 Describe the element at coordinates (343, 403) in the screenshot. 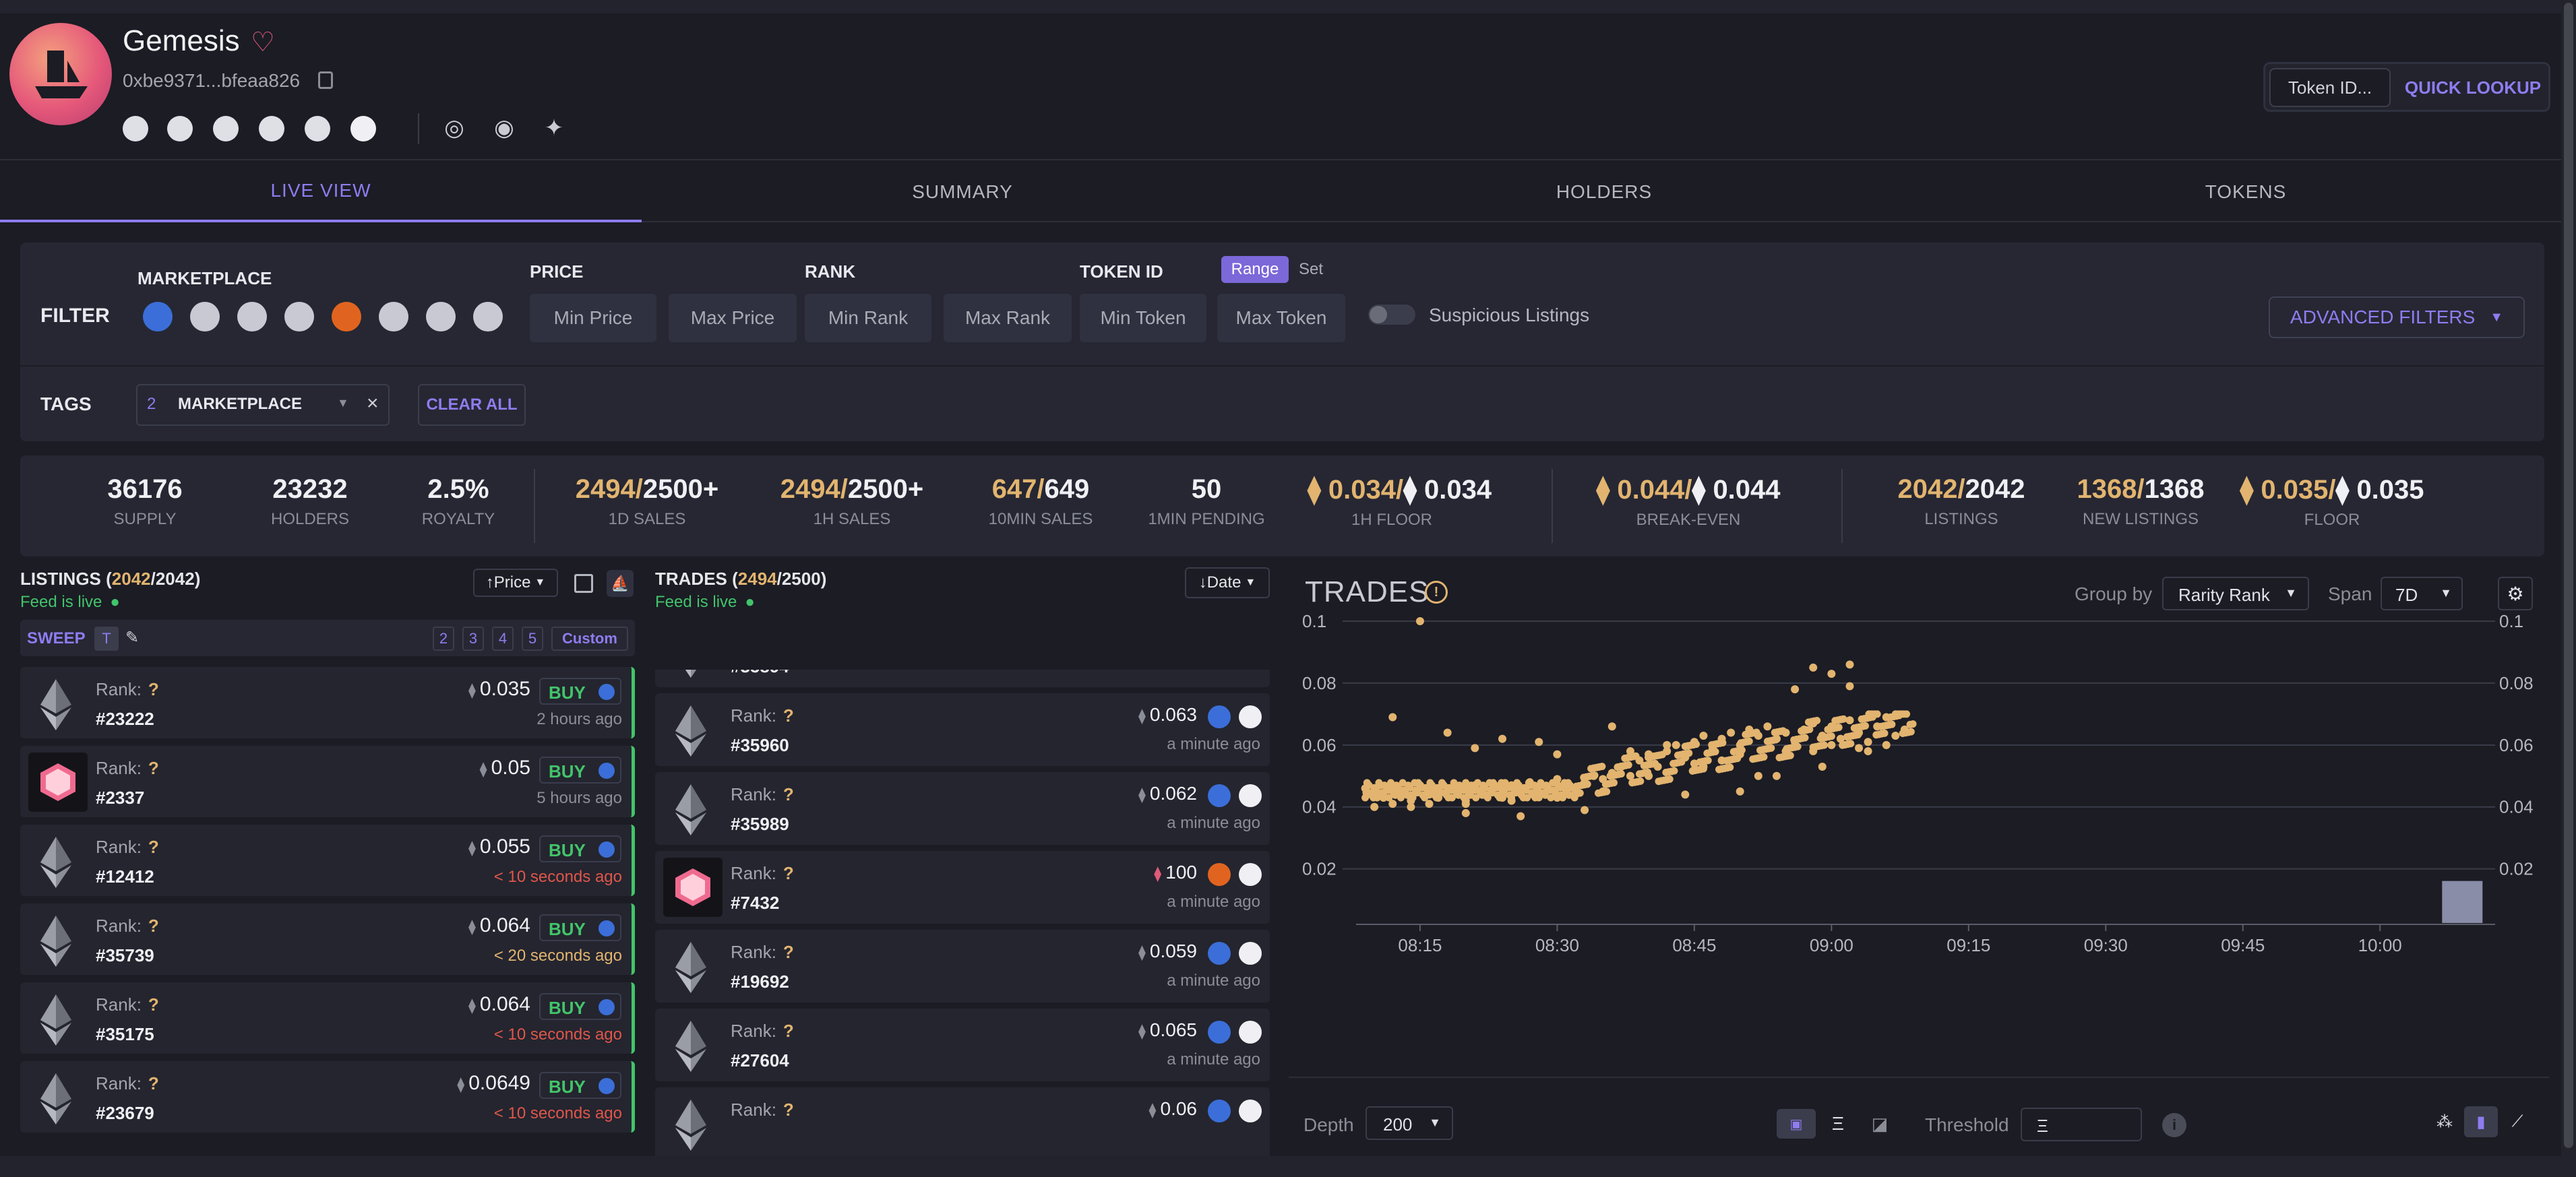

I see `tag-chevron-icon: ▼` at that location.